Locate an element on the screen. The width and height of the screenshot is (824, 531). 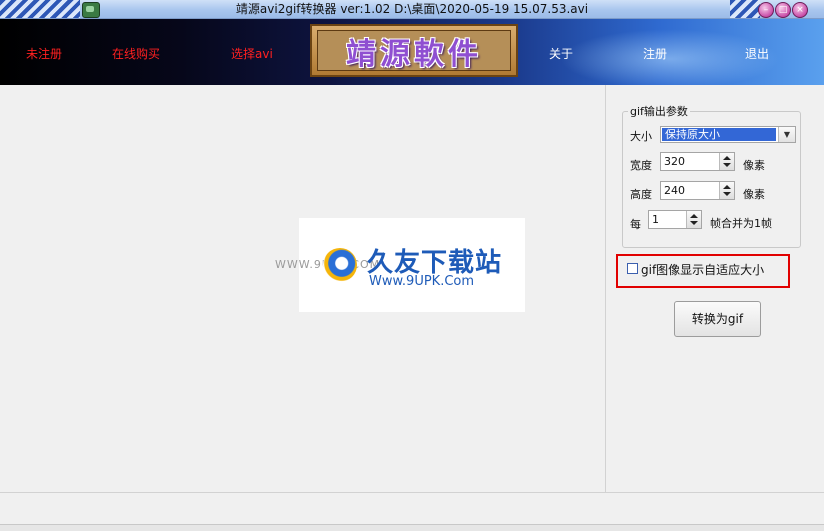
width-unit: 像素 is located at coordinates (754, 165).